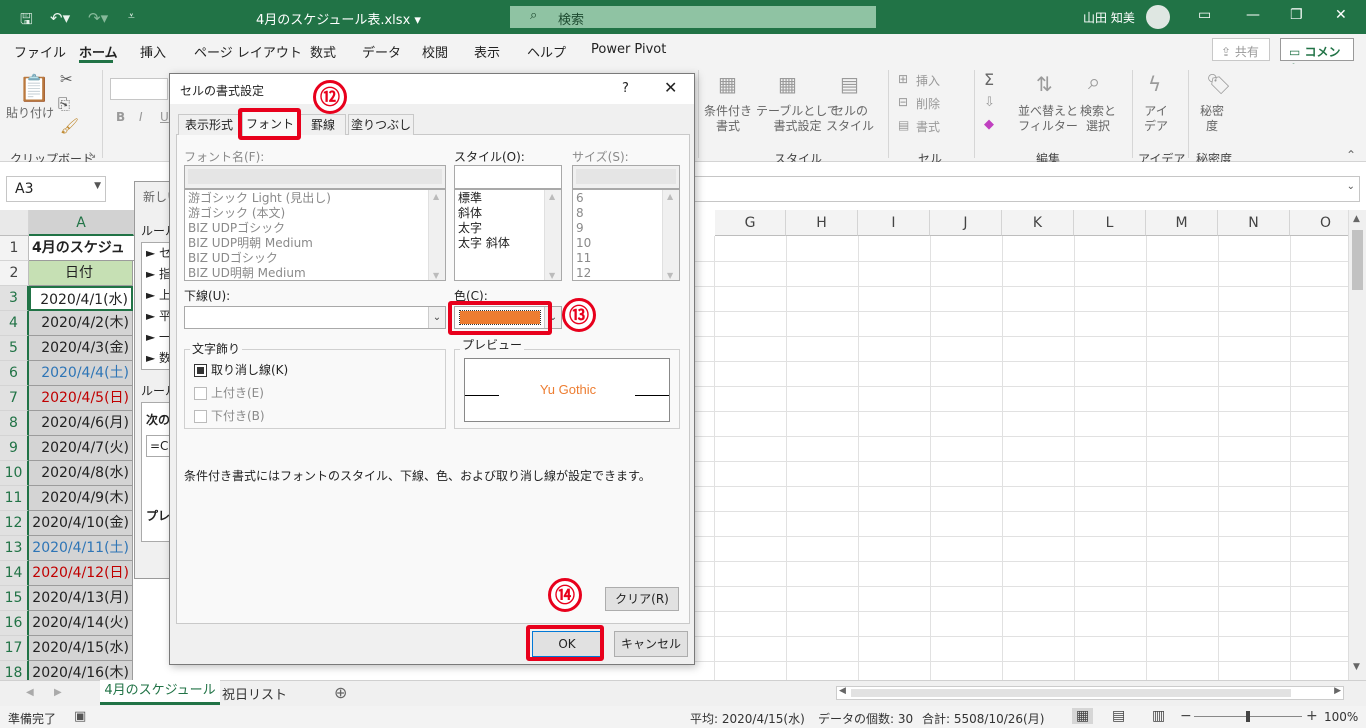 This screenshot has width=1366, height=728. What do you see at coordinates (1204, 15) in the screenshot?
I see `ribbon-display-icon: ▭` at bounding box center [1204, 15].